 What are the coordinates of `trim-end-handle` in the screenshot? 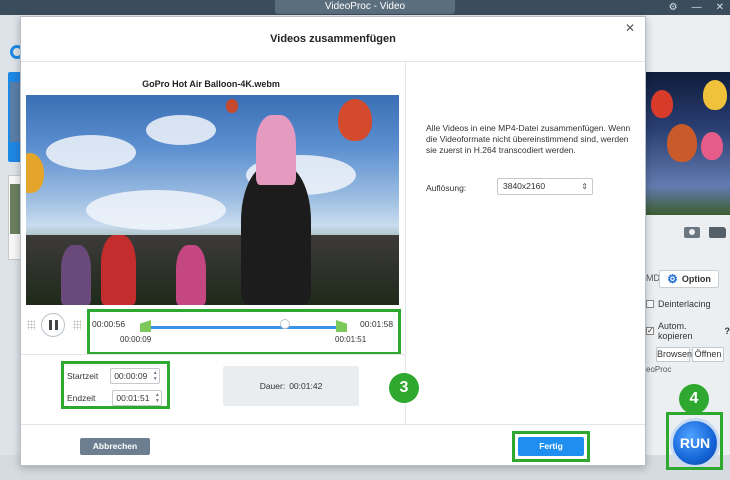 It's located at (341, 326).